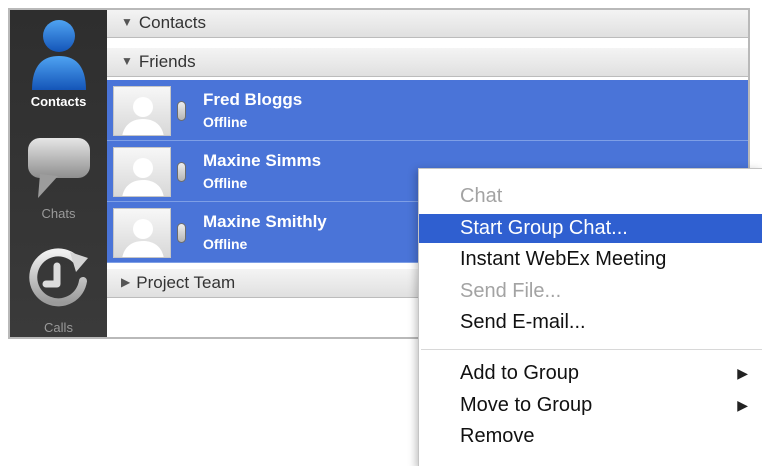 The height and width of the screenshot is (466, 762). What do you see at coordinates (590, 373) in the screenshot?
I see `menu-item-add-to-group: Add to Group ▶` at bounding box center [590, 373].